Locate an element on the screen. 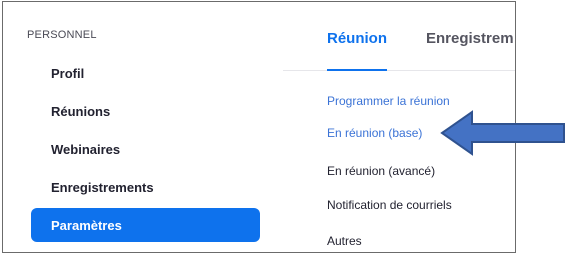  tab-recording: Enregistrem is located at coordinates (470, 38).